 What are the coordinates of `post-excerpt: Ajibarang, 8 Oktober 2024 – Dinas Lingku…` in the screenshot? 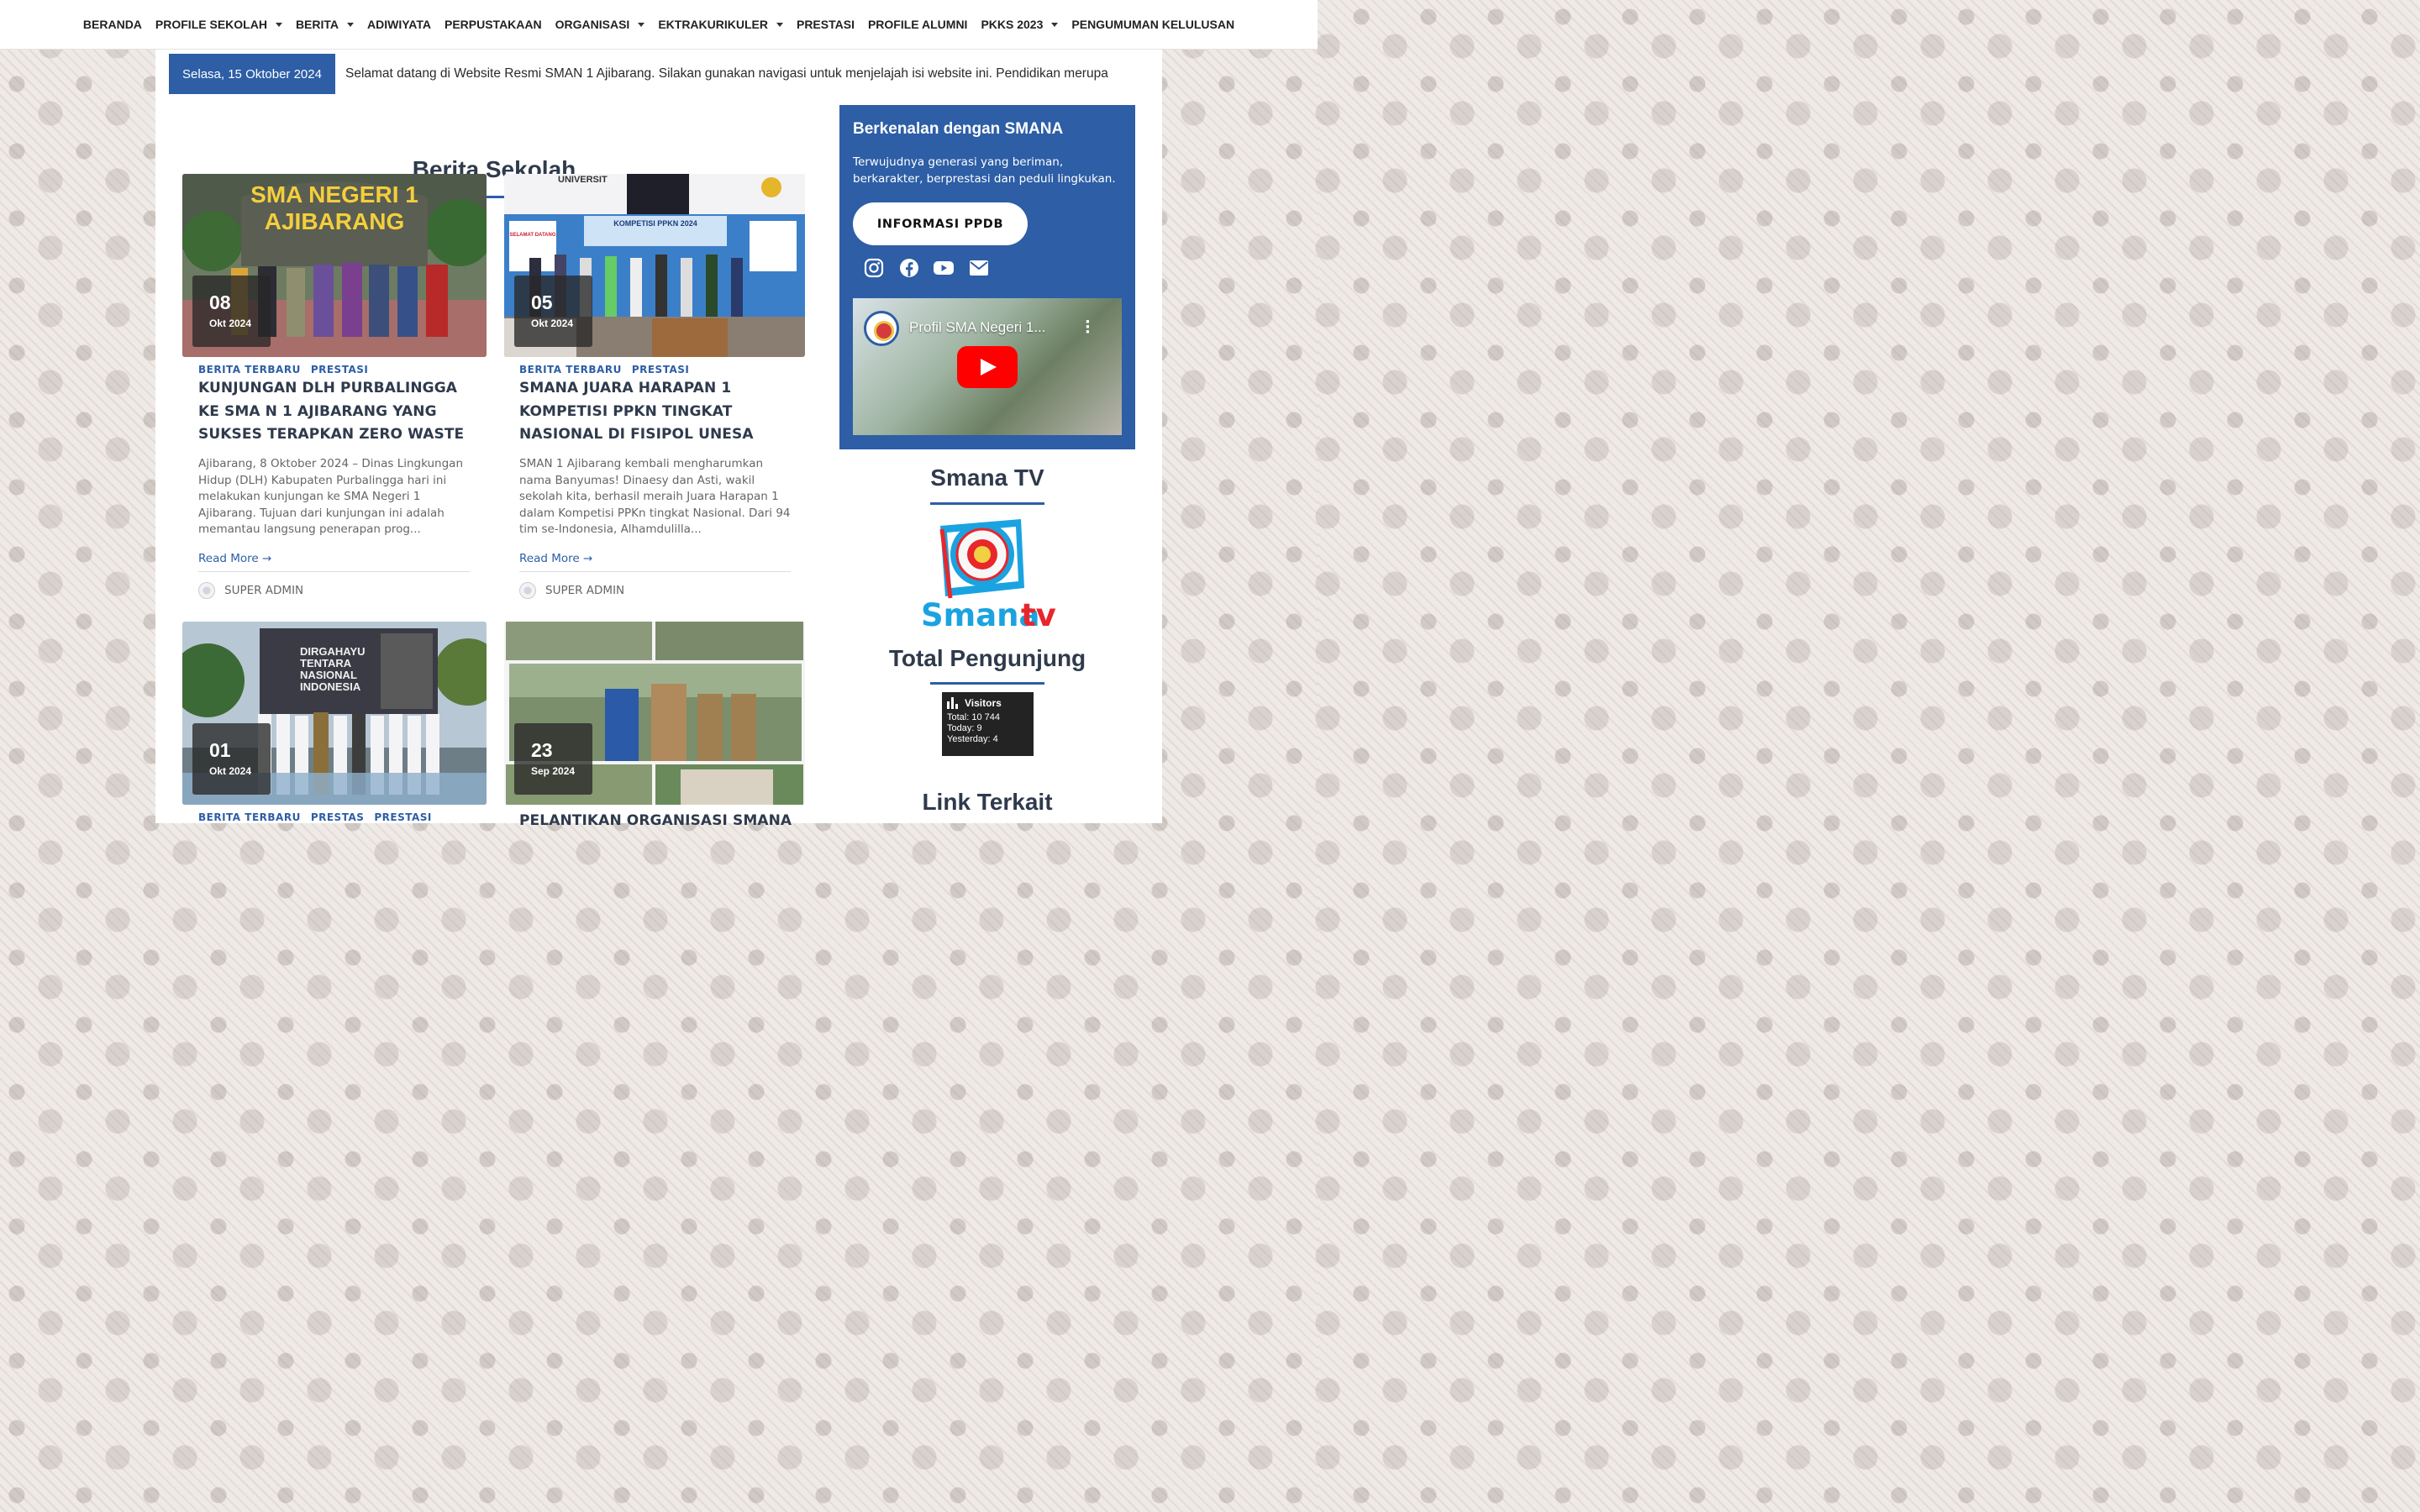 It's located at (331, 497).